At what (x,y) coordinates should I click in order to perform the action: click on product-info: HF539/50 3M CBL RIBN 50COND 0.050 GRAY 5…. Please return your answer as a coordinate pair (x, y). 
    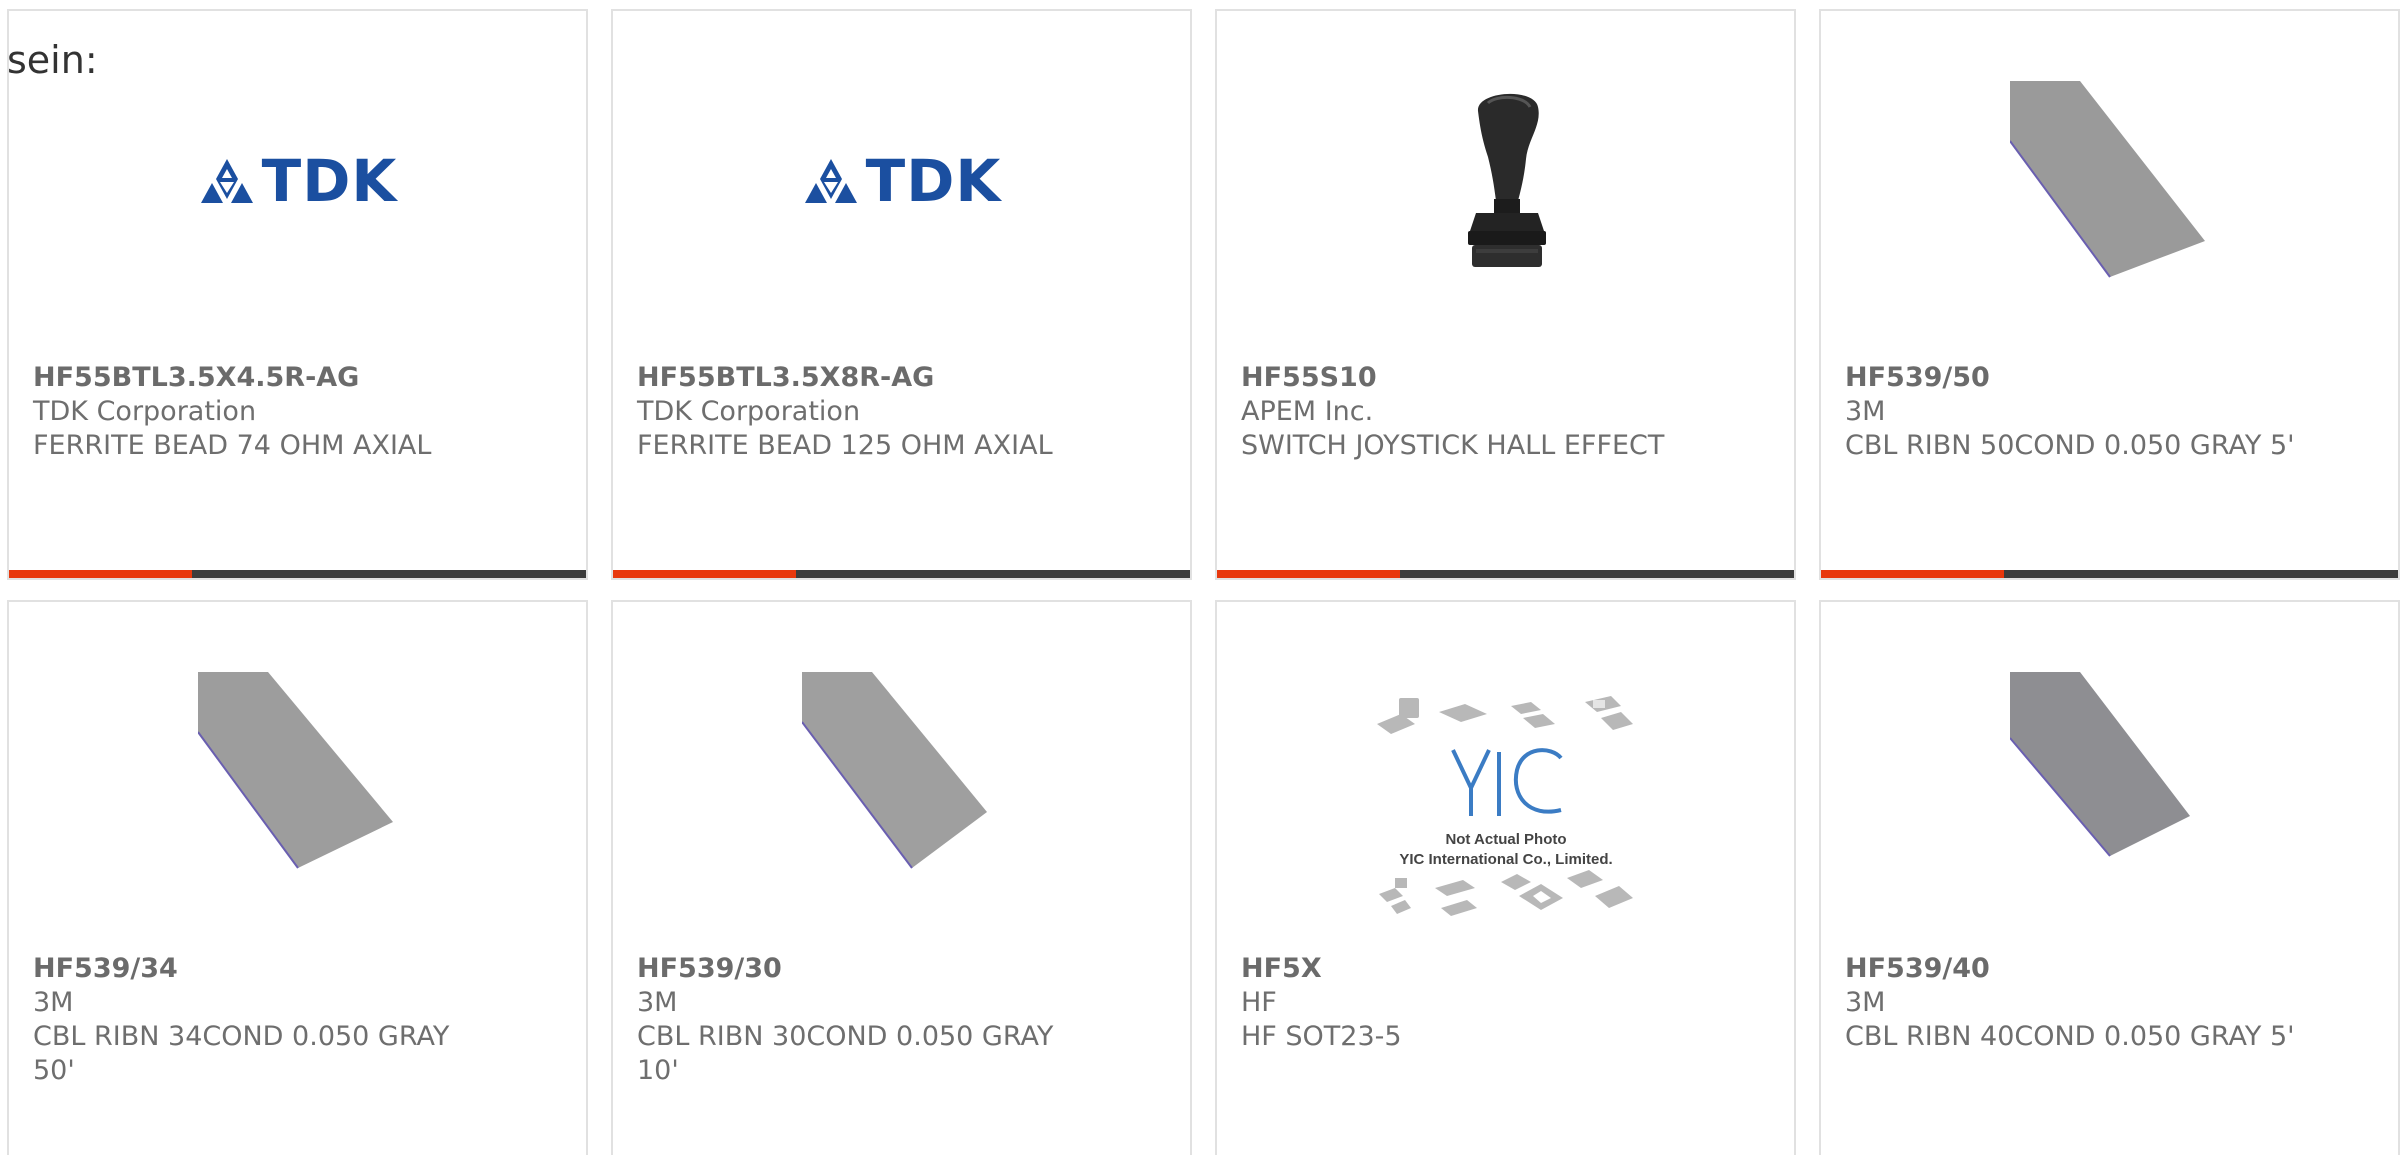
    Looking at the image, I should click on (2111, 412).